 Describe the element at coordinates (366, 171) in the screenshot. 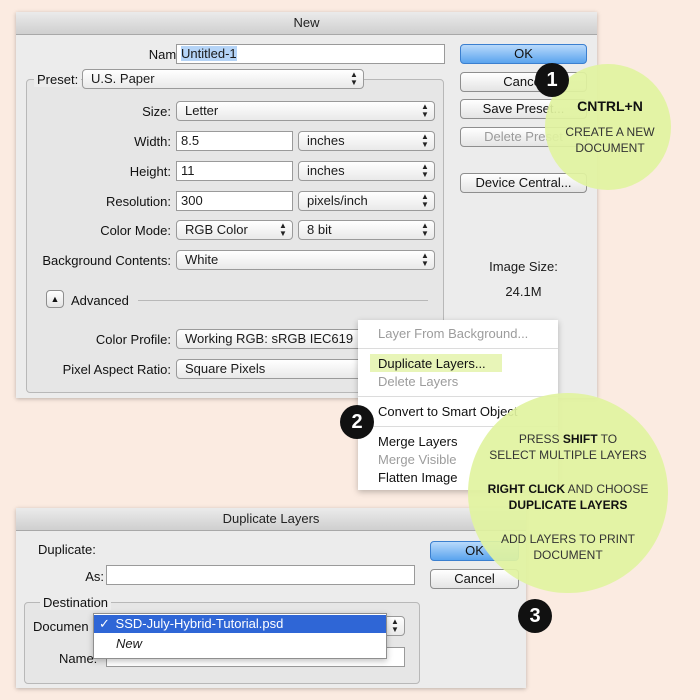

I see `height-unit-select: inches ▲ ▼` at that location.